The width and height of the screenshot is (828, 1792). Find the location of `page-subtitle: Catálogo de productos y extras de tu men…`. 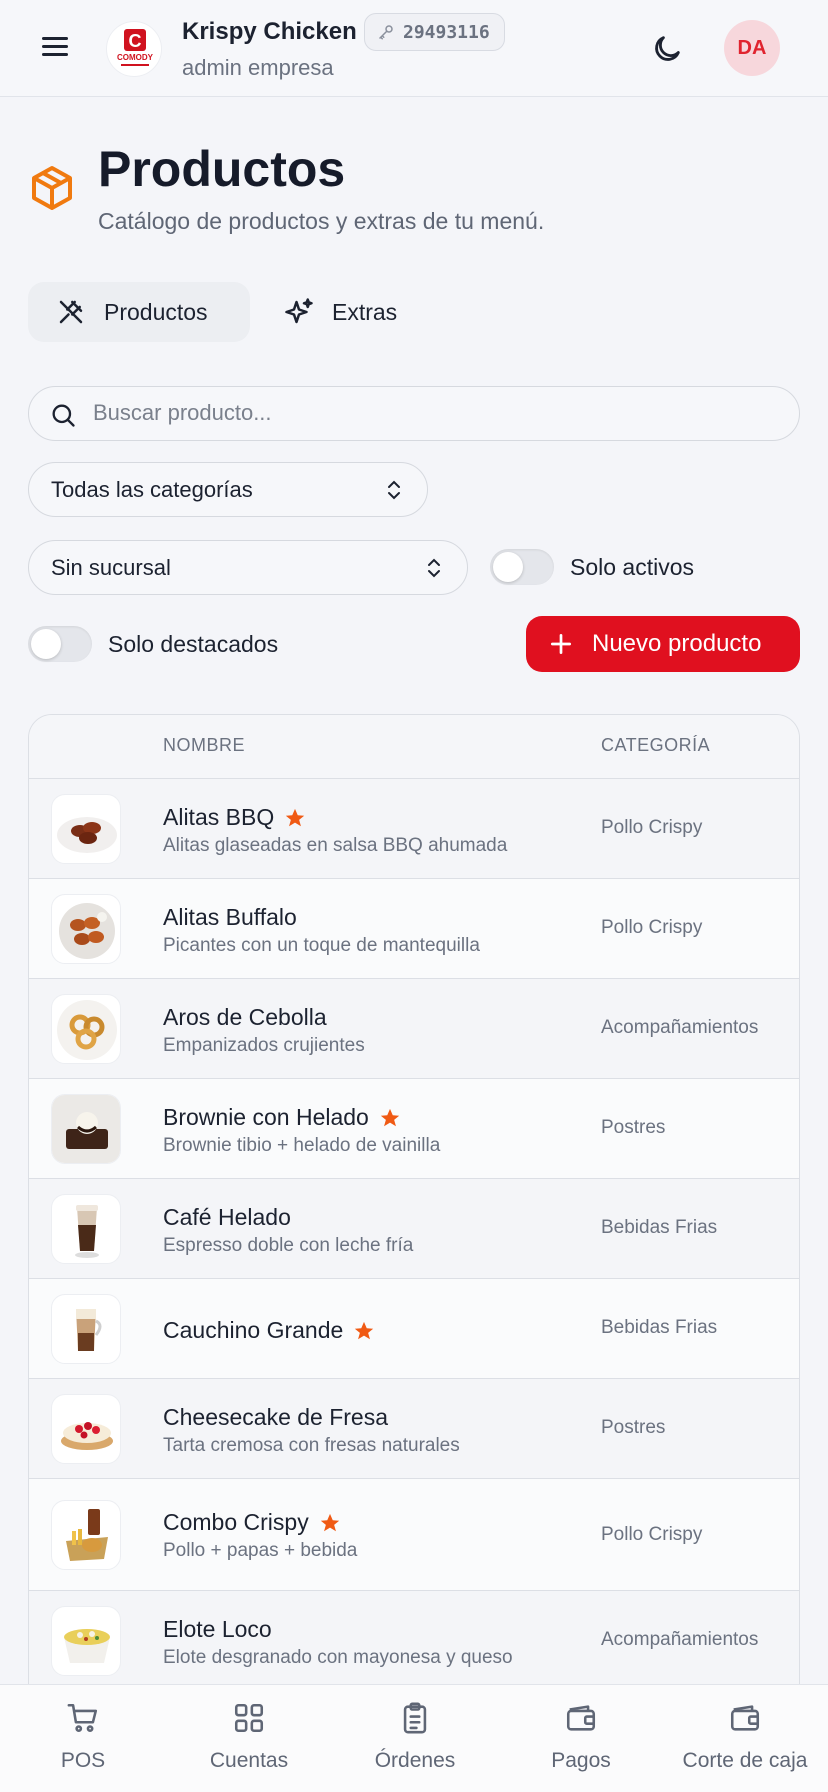

page-subtitle: Catálogo de productos y extras de tu men… is located at coordinates (321, 221).